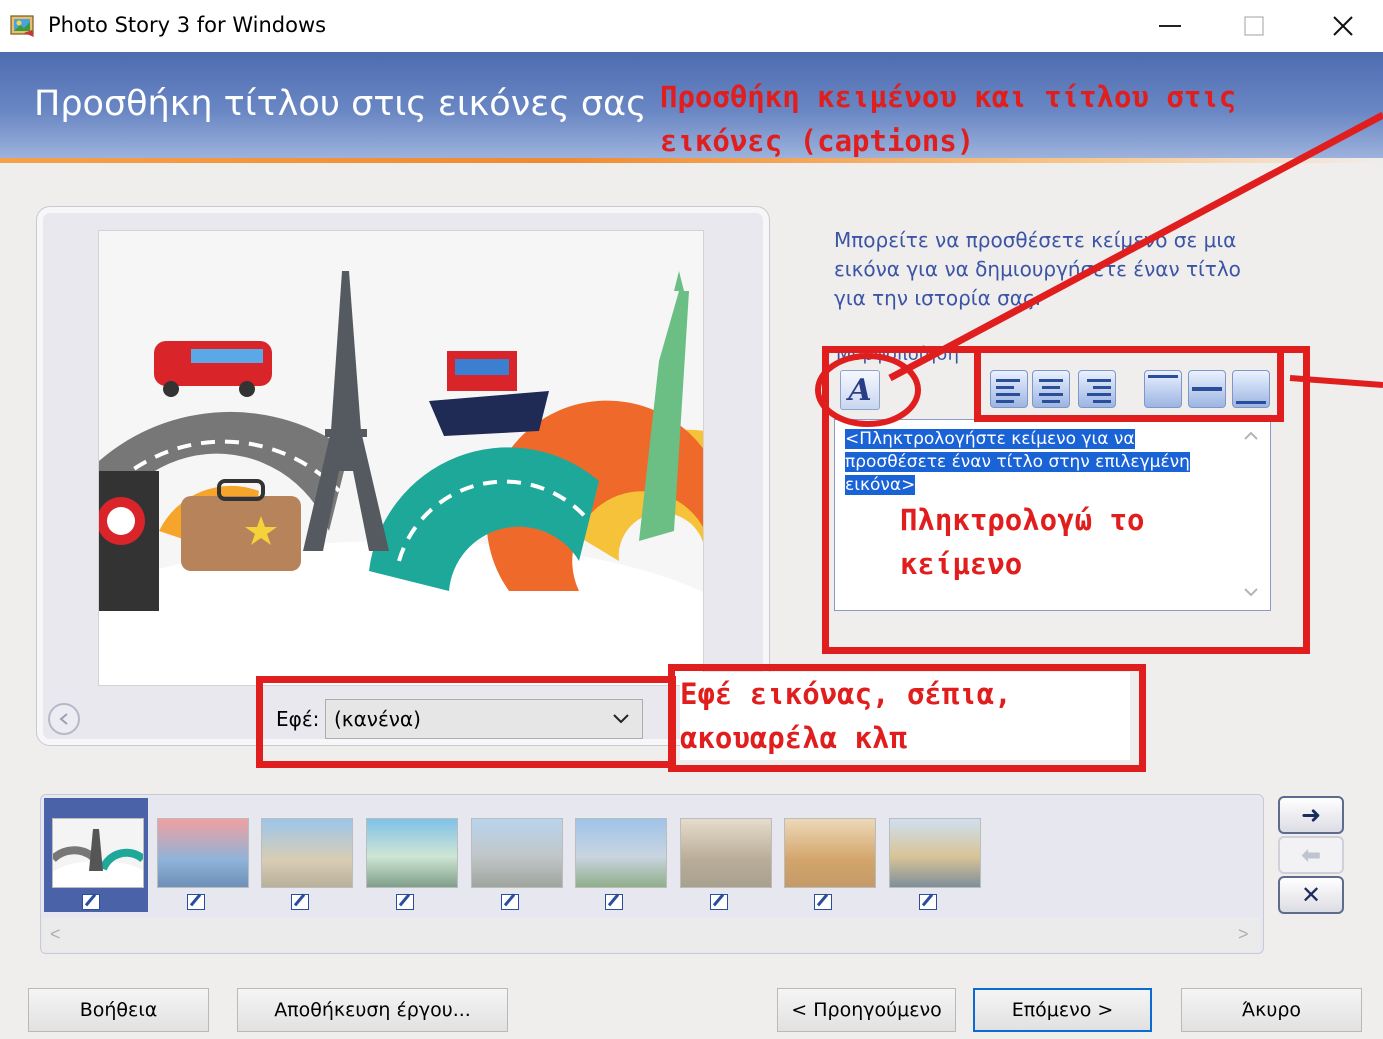 This screenshot has height=1039, width=1383. I want to click on delete-picture-button: ✕, so click(1311, 895).